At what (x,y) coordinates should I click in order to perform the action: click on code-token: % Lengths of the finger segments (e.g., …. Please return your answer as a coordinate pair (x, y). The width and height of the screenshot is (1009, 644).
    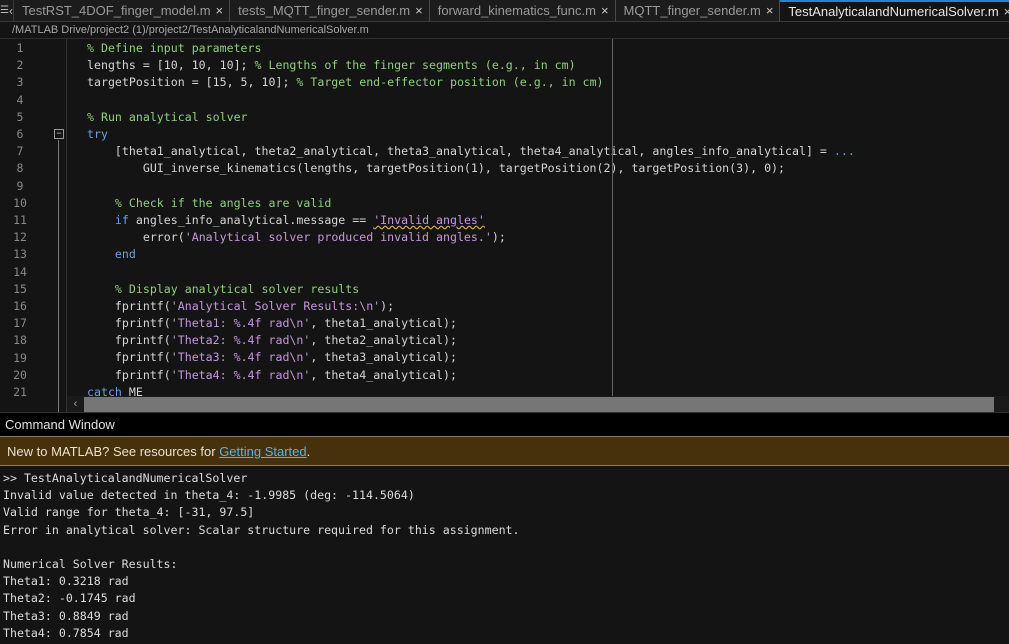
    Looking at the image, I should click on (415, 65).